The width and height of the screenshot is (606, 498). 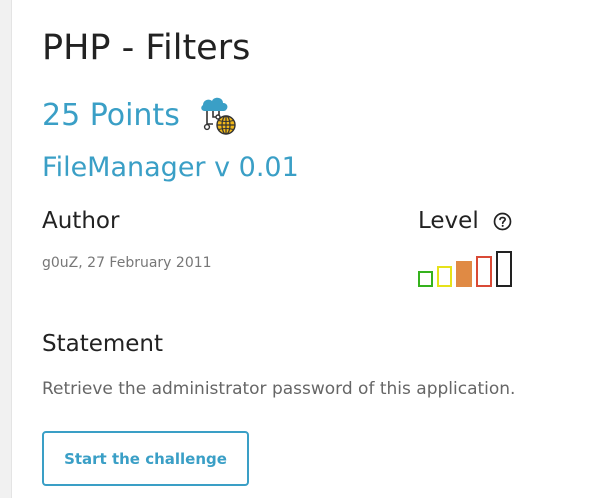 I want to click on level-heading: Level, so click(x=448, y=221).